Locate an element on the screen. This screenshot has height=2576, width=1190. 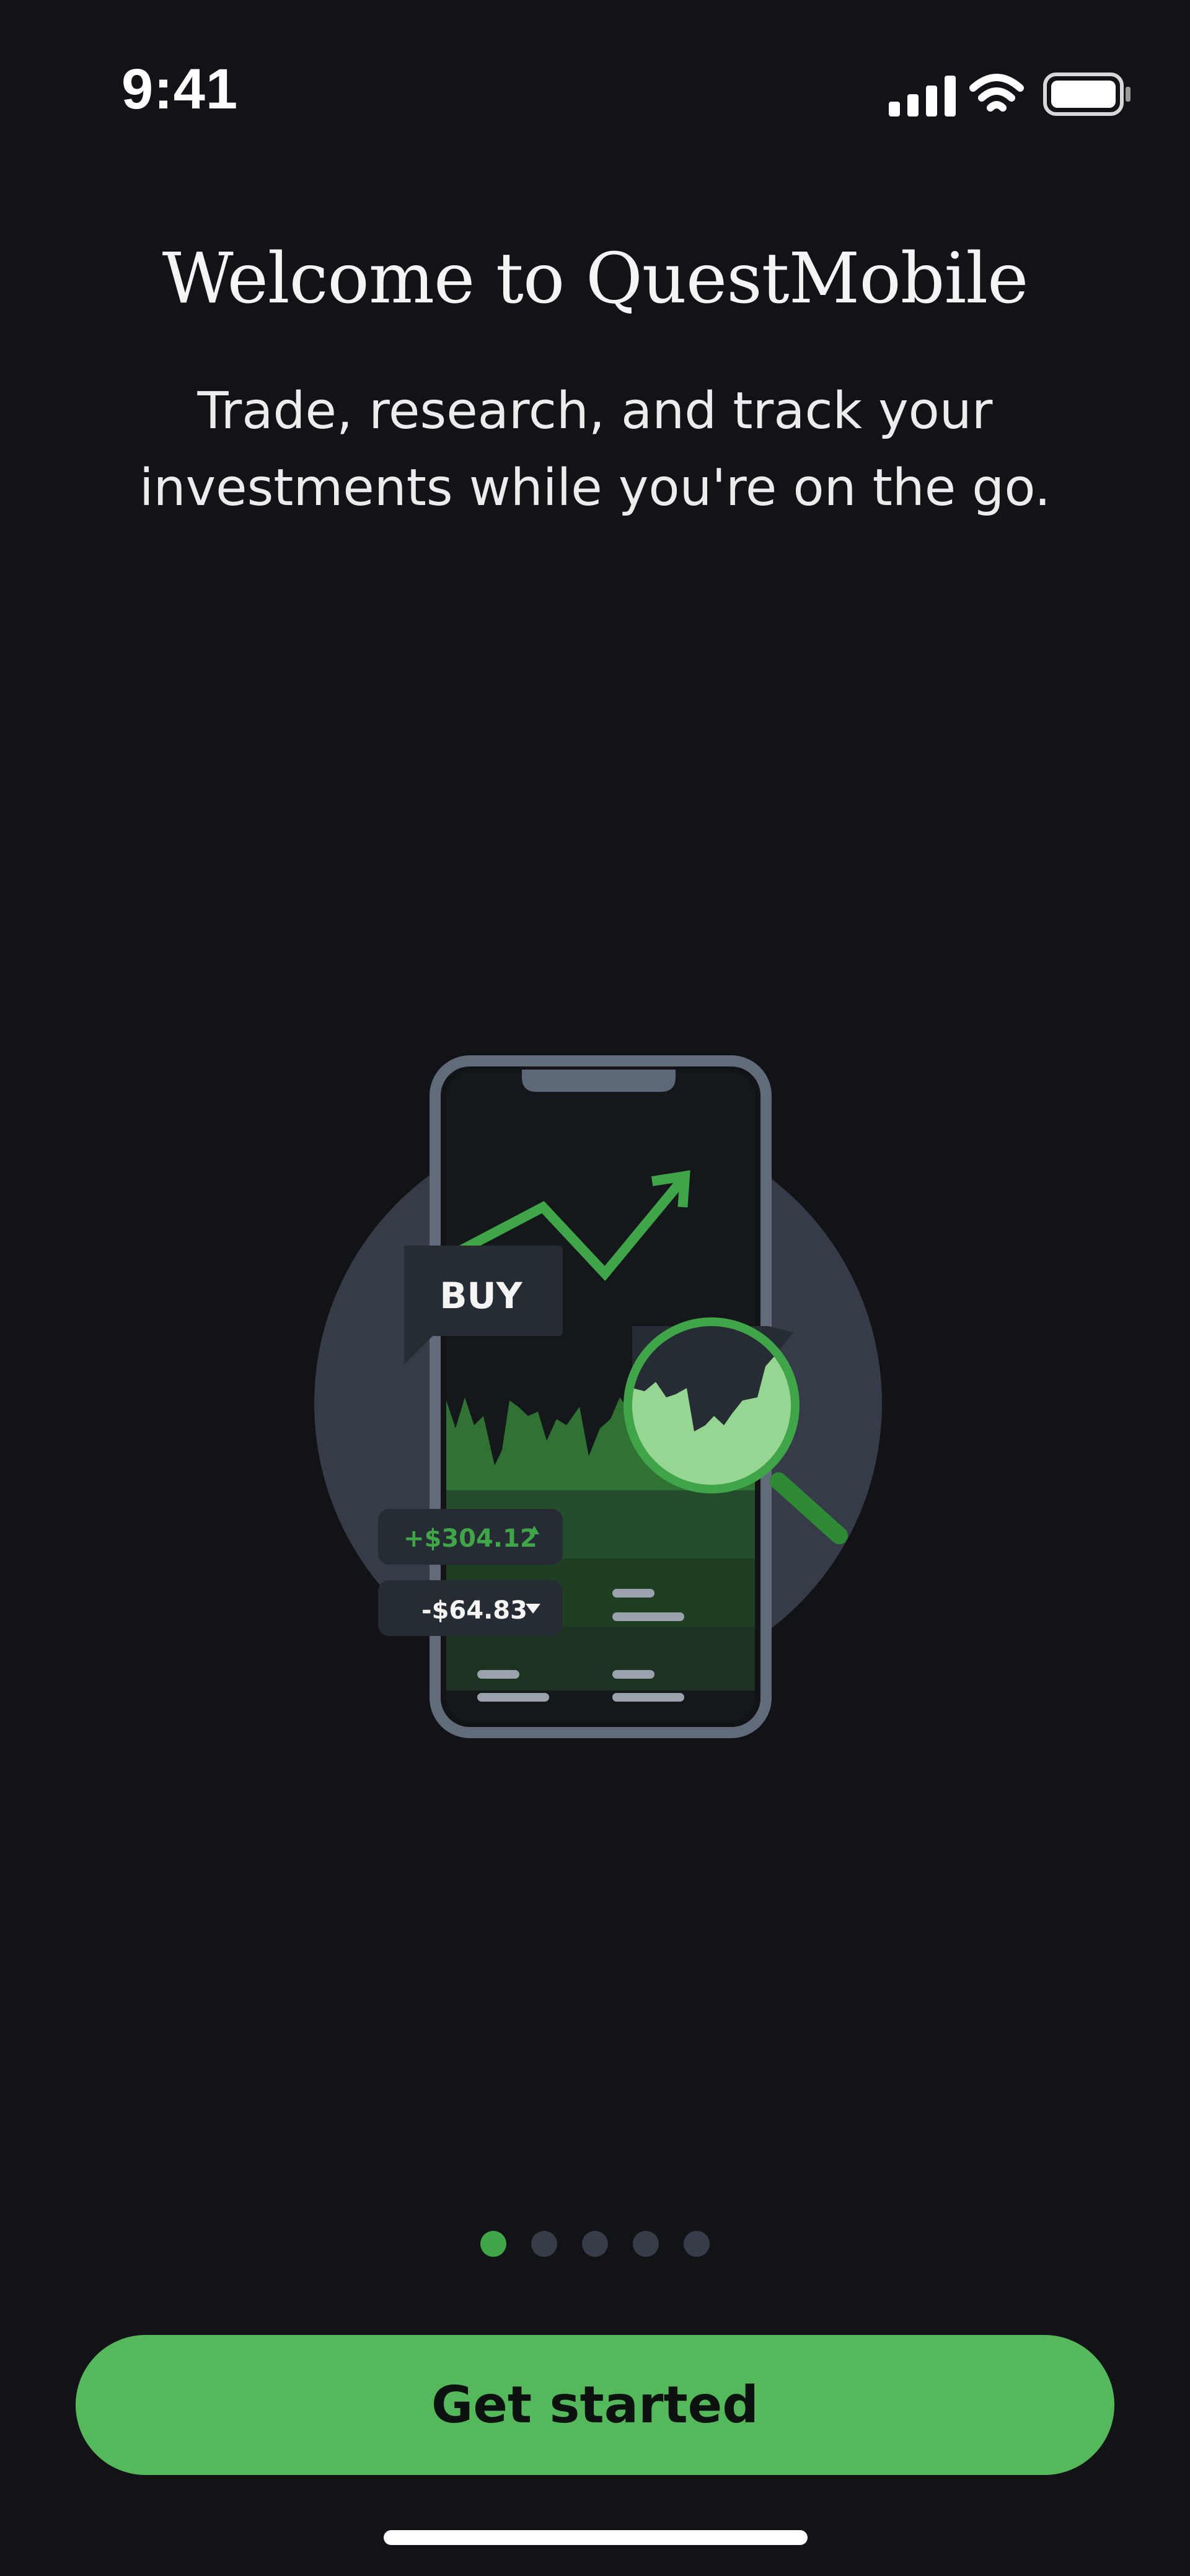
phone-chart-illustration: BUY +$304.12 -$64.83 is located at coordinates (598, 1397).